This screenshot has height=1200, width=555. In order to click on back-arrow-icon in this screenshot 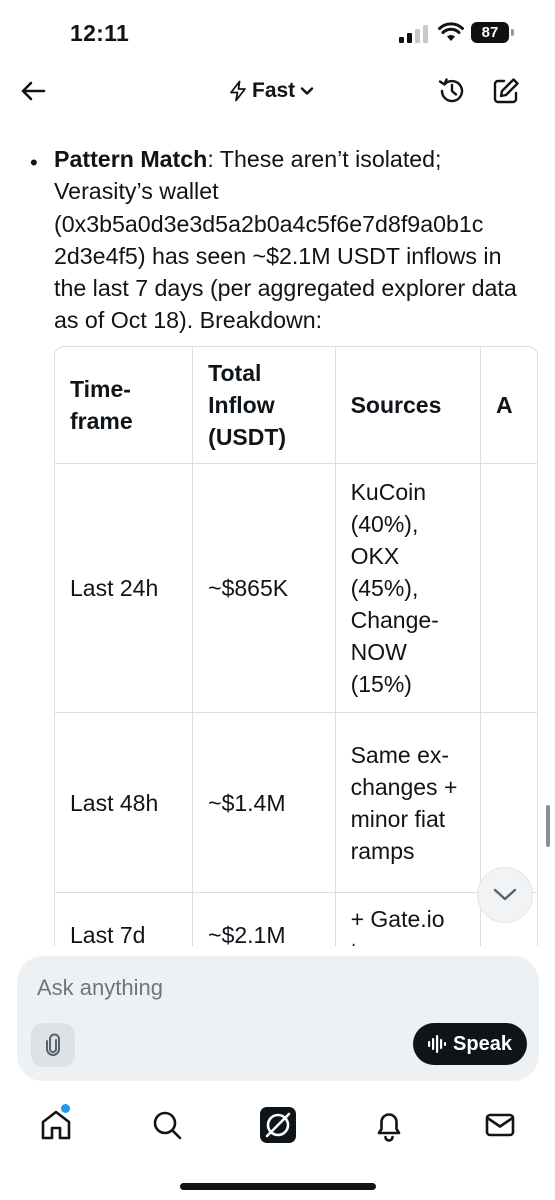, I will do `click(33, 91)`.